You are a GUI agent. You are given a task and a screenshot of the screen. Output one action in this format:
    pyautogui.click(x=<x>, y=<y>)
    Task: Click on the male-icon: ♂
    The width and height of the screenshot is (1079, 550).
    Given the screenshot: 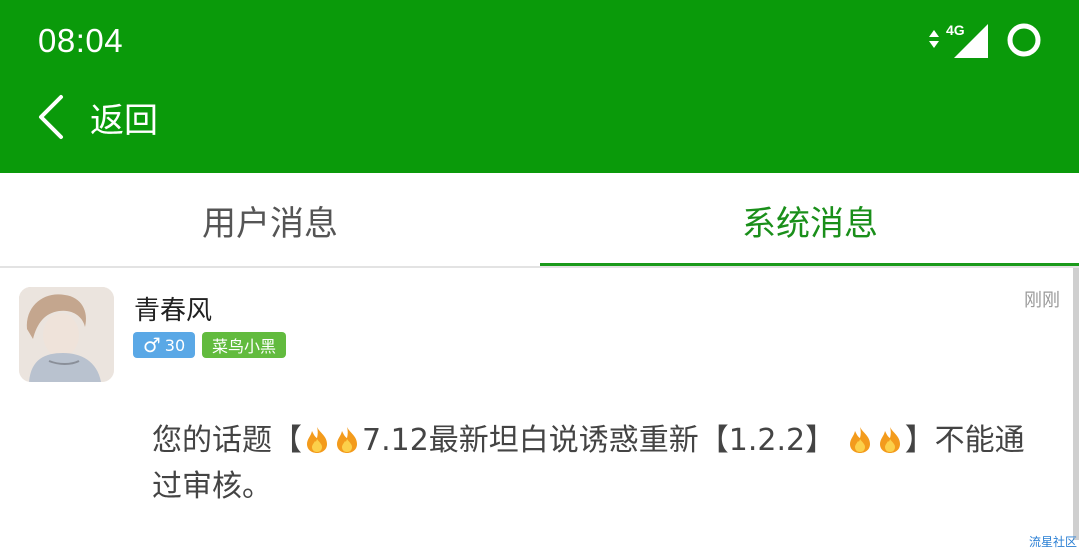 What is the action you would take?
    pyautogui.click(x=151, y=345)
    